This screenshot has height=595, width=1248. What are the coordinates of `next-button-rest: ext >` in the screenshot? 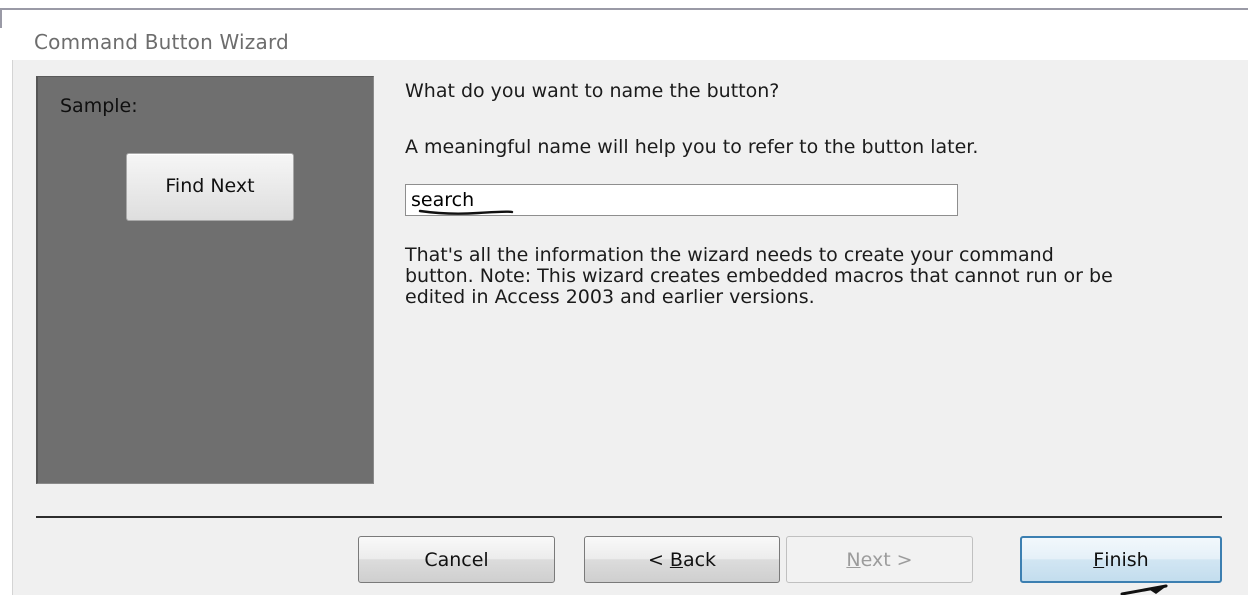 It's located at (886, 559).